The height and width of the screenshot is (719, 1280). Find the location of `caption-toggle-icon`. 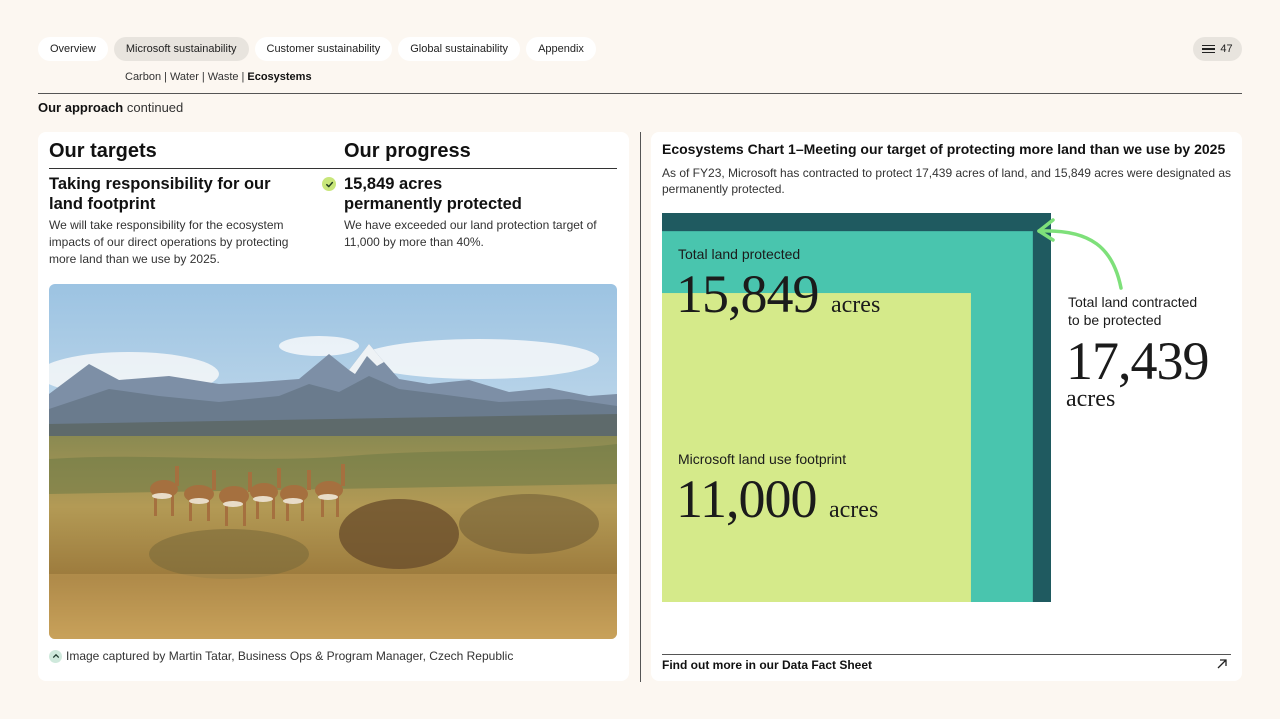

caption-toggle-icon is located at coordinates (55, 656).